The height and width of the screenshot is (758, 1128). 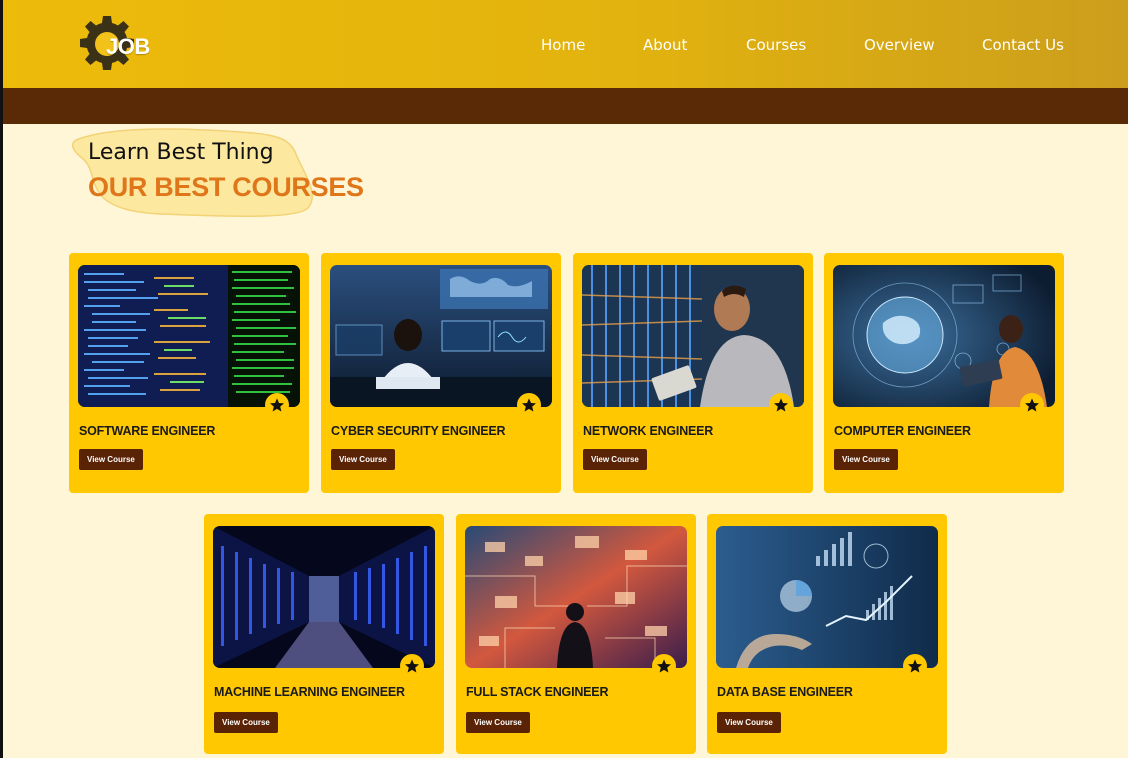 I want to click on course-title: SOFTWARE ENGINEER, so click(x=147, y=431).